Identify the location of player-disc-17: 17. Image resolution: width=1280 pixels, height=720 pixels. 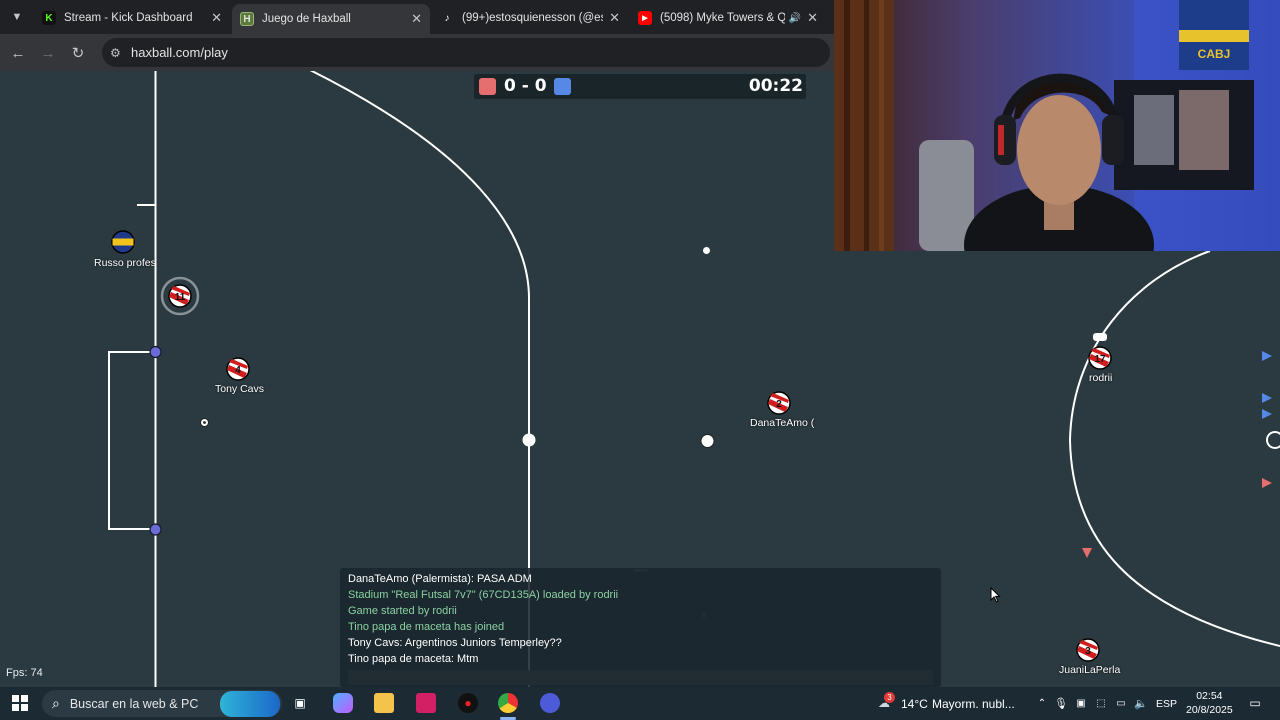
(1100, 358).